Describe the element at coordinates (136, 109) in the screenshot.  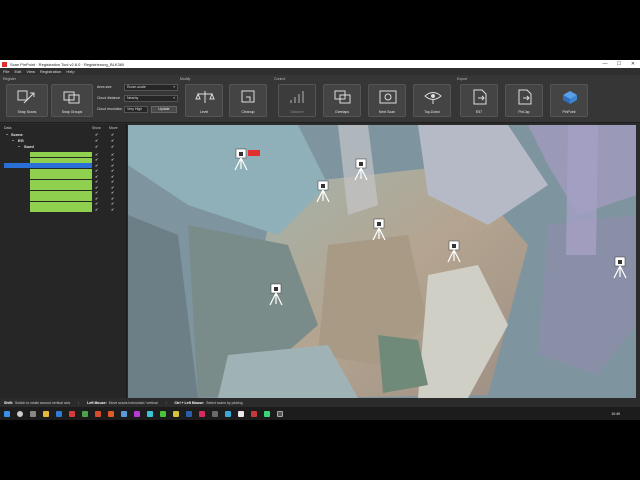
I see `cloud-resolution-dropdown: Very High` at that location.